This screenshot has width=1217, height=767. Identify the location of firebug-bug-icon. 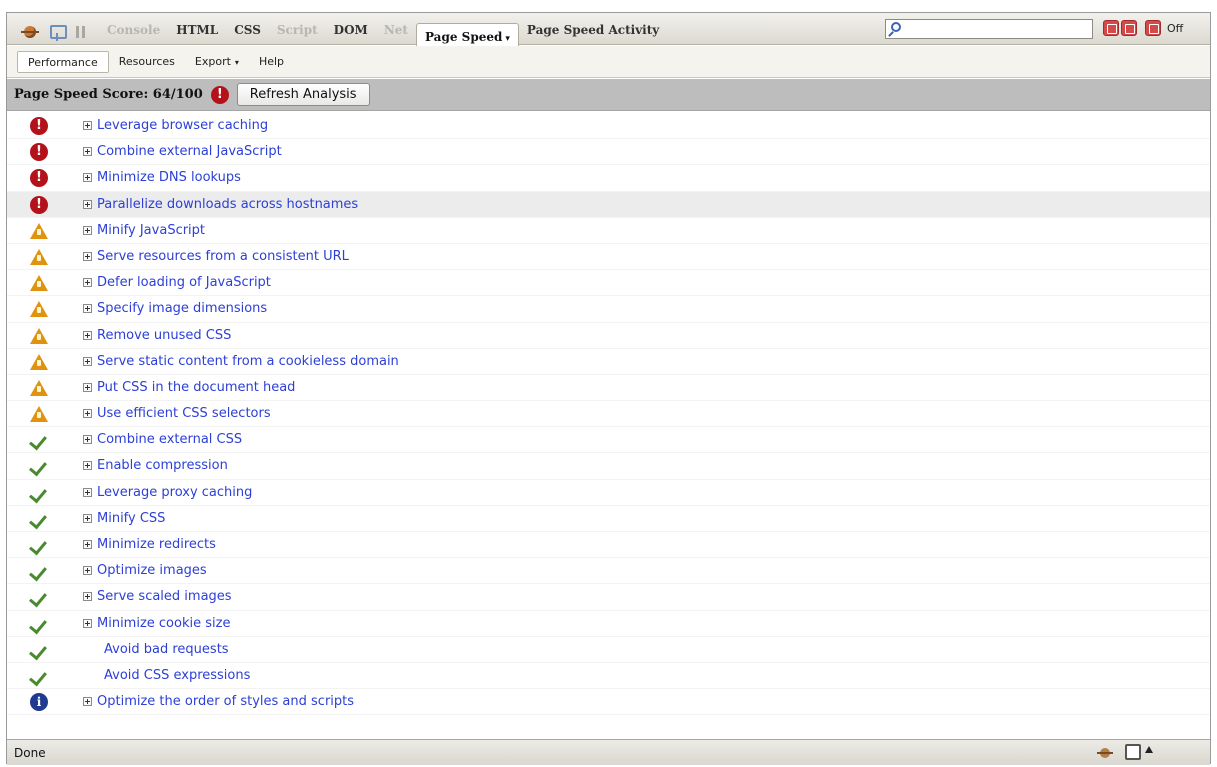
(30, 32).